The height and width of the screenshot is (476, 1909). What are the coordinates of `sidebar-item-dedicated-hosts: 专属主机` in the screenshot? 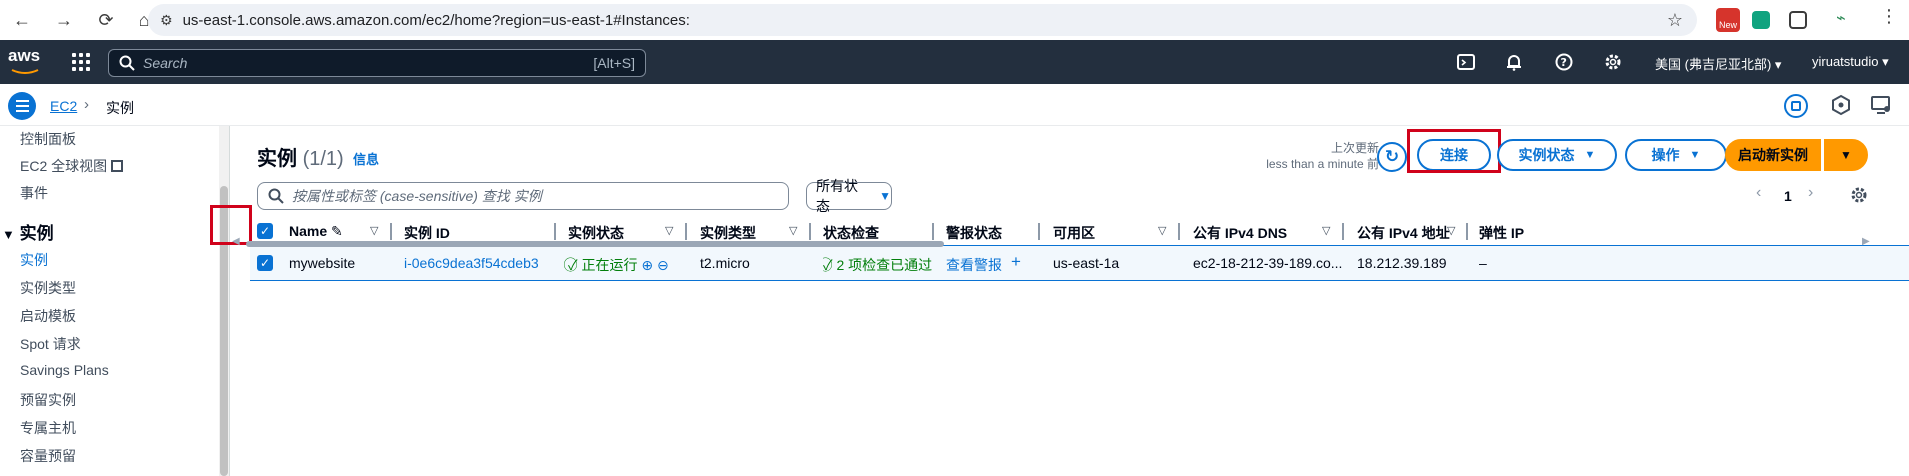 It's located at (48, 428).